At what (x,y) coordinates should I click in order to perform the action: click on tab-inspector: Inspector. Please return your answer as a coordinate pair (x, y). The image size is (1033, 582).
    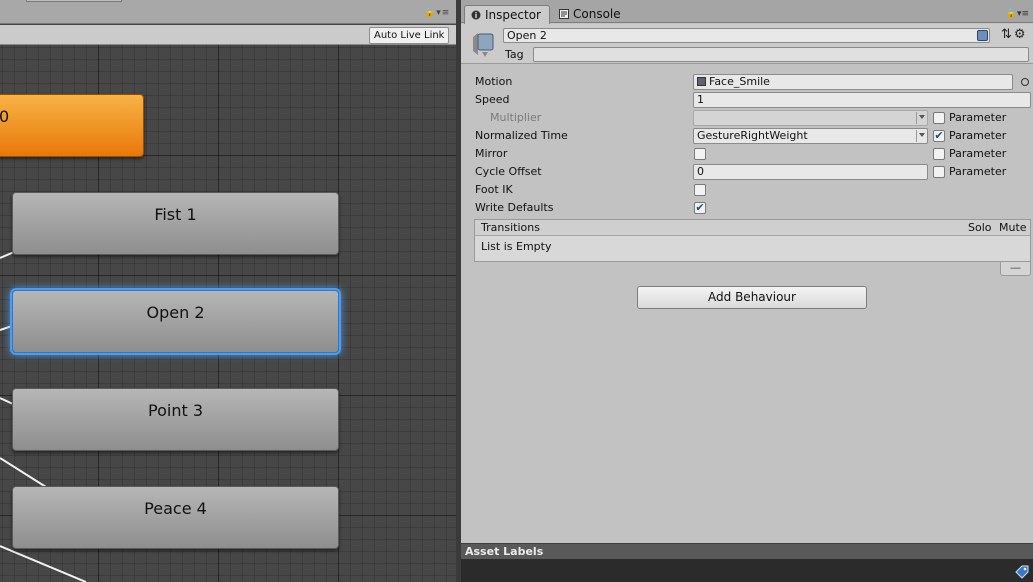
    Looking at the image, I should click on (507, 14).